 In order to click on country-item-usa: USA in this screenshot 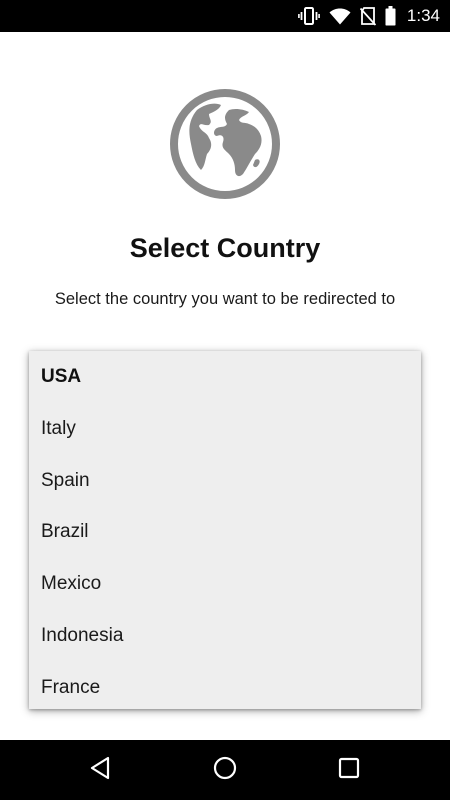, I will do `click(225, 377)`.